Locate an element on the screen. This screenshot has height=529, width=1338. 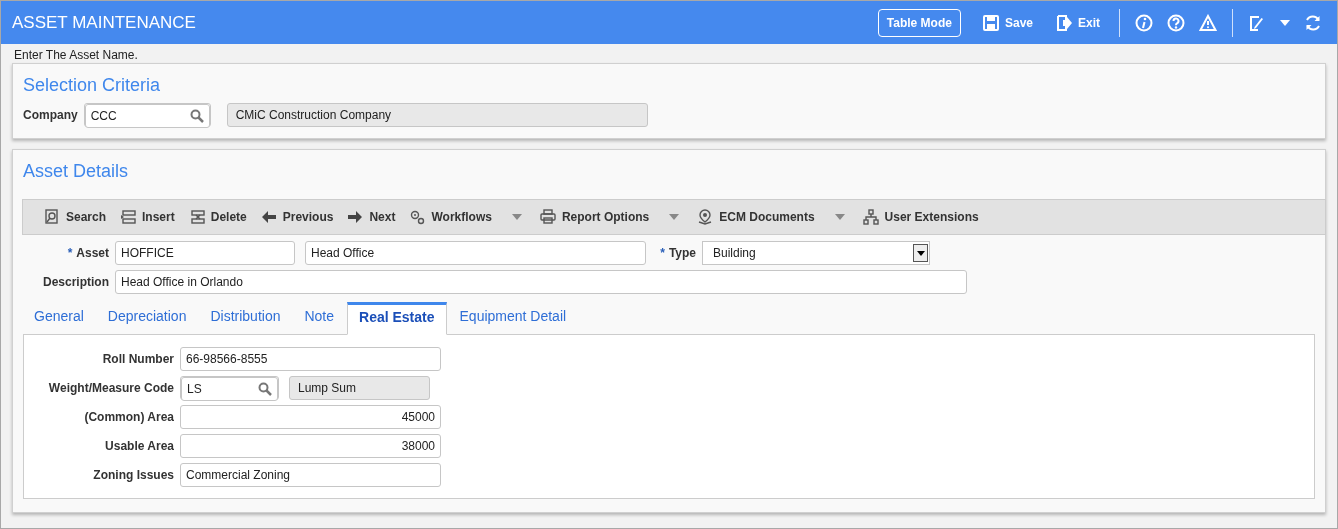
hierarchy-icon is located at coordinates (870, 217).